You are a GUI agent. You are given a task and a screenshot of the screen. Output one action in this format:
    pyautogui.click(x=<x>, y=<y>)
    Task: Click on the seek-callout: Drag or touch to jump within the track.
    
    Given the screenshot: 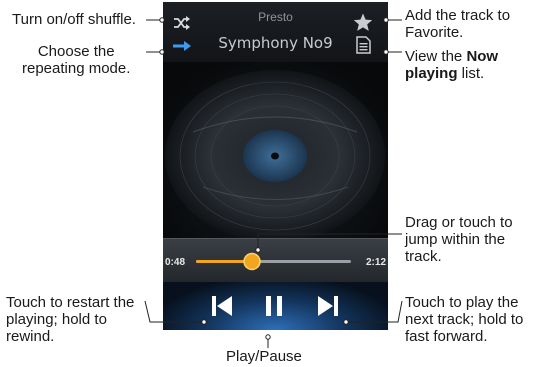 What is the action you would take?
    pyautogui.click(x=459, y=239)
    